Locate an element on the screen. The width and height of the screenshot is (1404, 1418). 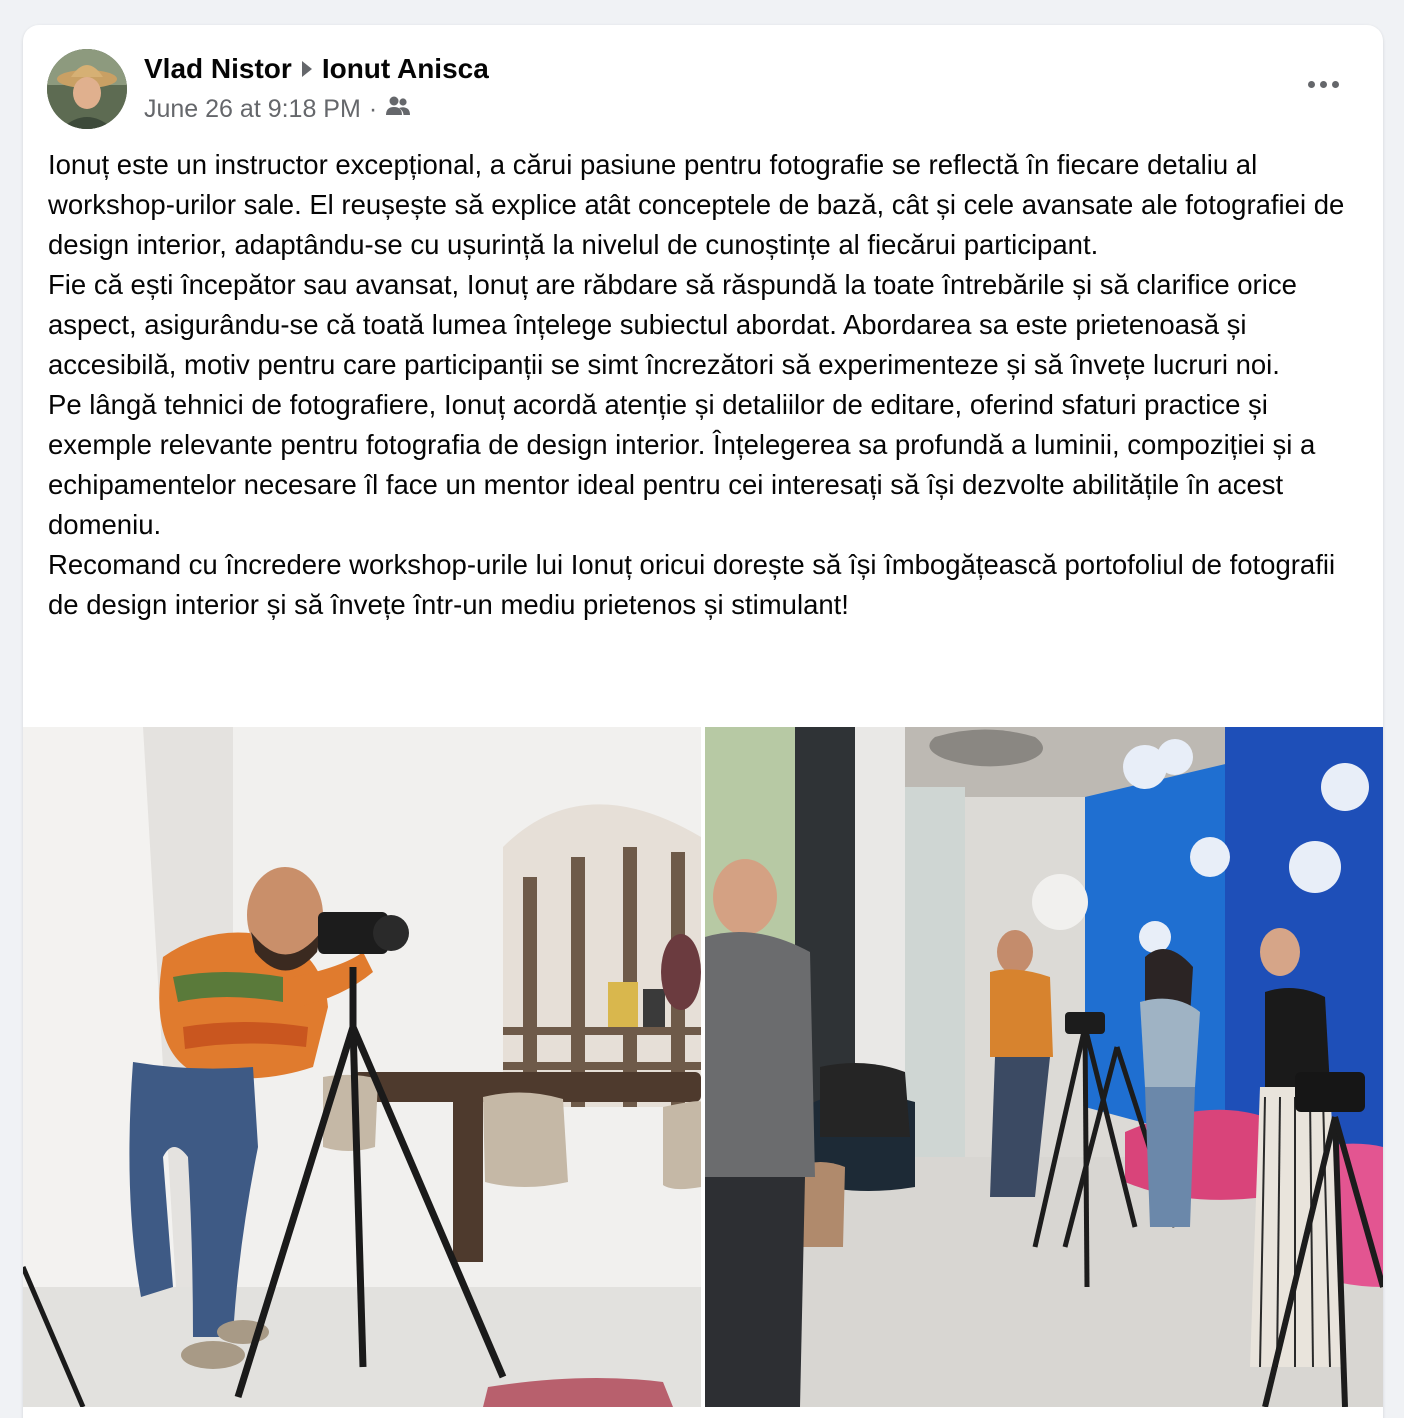
caret-right-icon is located at coordinates (306, 69).